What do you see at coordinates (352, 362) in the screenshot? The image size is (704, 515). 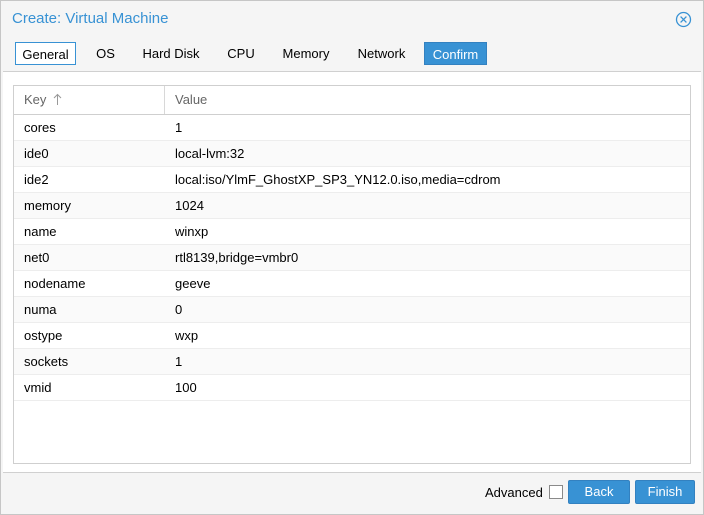 I see `table-row: sockets 1` at bounding box center [352, 362].